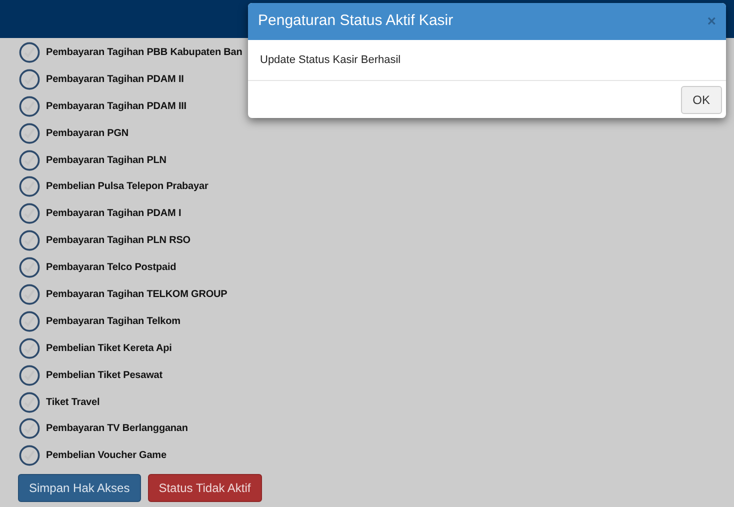  I want to click on permission-label: Pembayaran Telco Postpaid, so click(111, 268).